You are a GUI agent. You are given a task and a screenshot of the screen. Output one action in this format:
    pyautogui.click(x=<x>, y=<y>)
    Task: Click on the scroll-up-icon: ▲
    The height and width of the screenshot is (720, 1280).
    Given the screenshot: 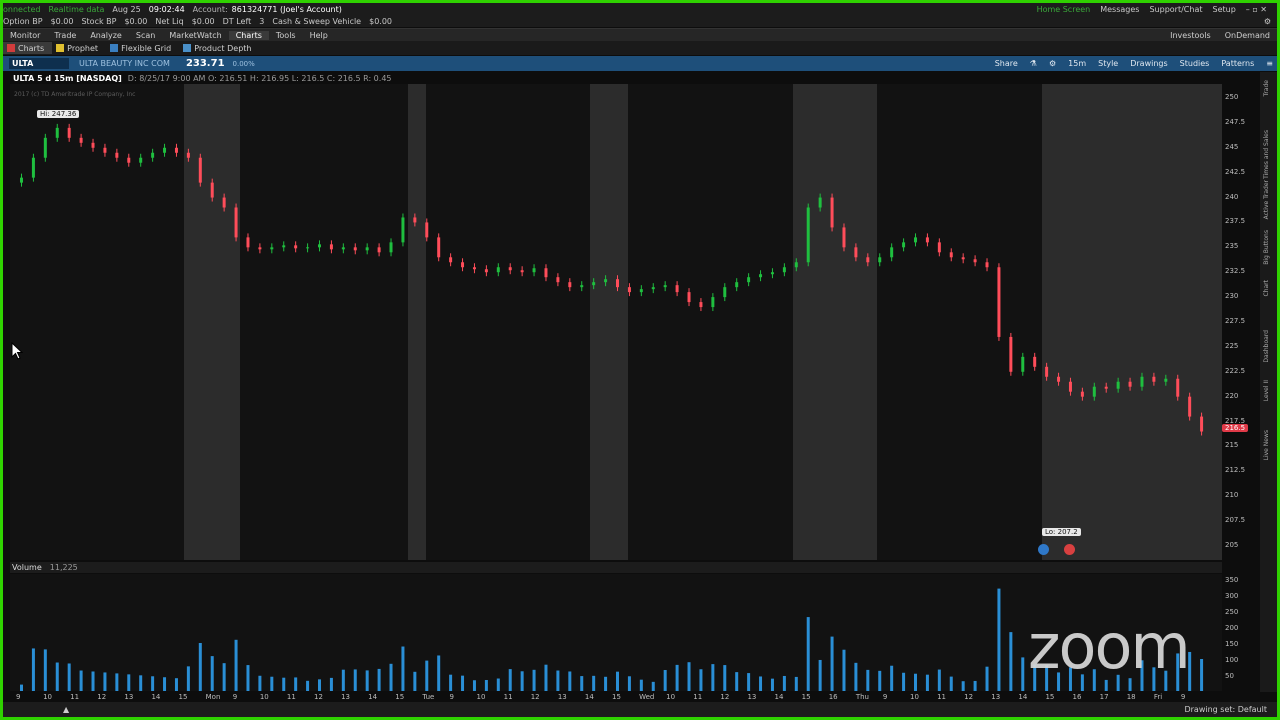 What is the action you would take?
    pyautogui.click(x=66, y=709)
    